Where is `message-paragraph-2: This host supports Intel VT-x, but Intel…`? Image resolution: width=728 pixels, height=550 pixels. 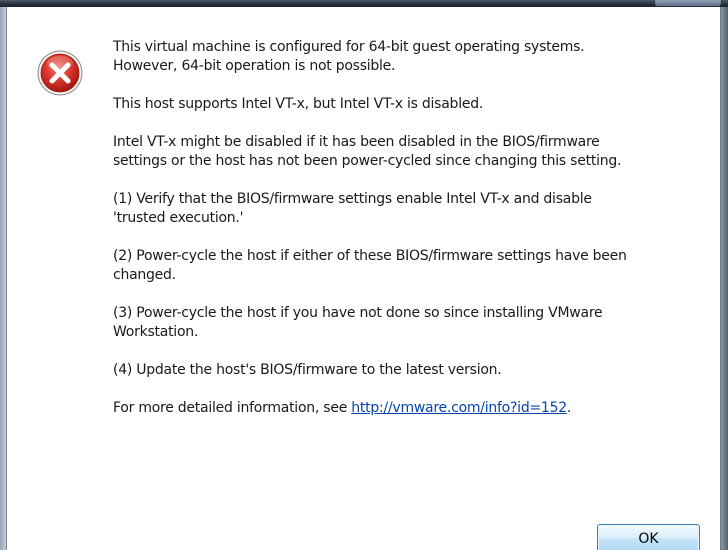
message-paragraph-2: This host supports Intel VT-x, but Intel… is located at coordinates (413, 104).